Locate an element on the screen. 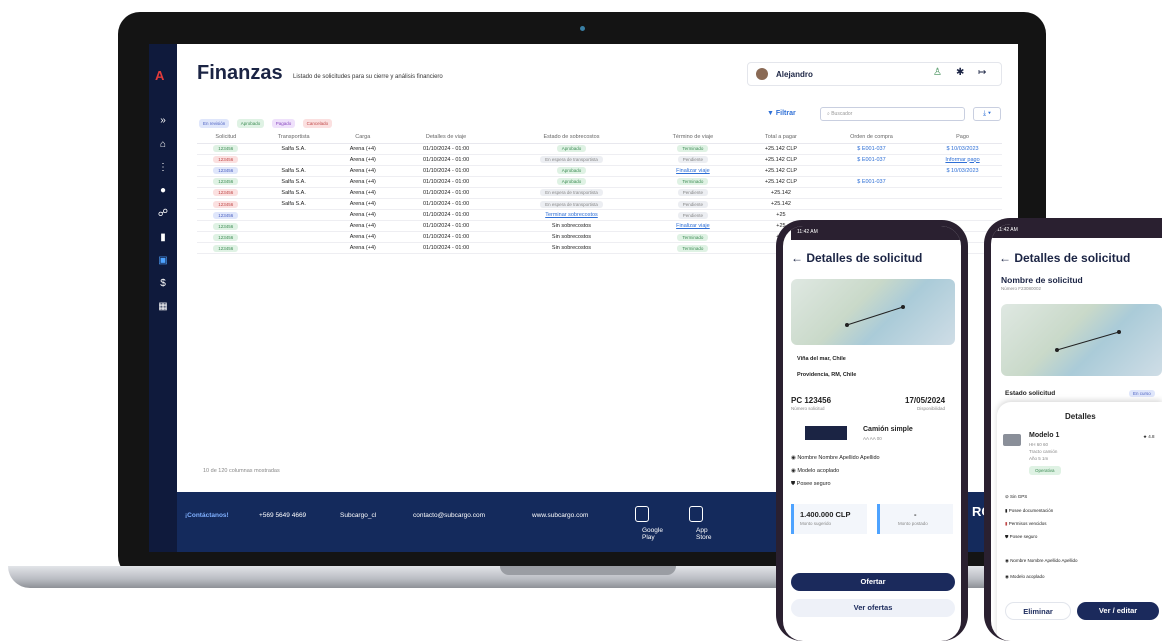 The height and width of the screenshot is (641, 1162). footer-email: contacto@subcargo.com is located at coordinates (449, 515).